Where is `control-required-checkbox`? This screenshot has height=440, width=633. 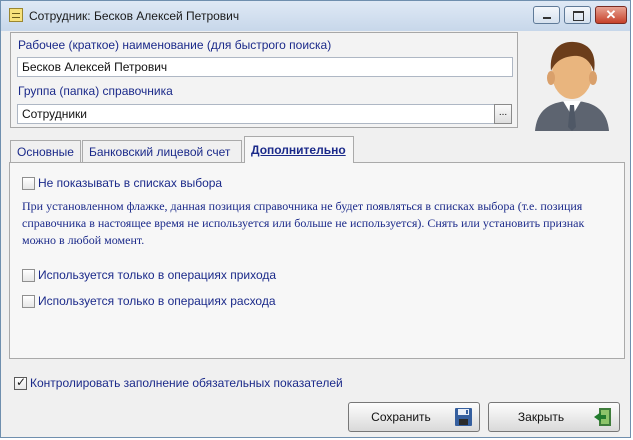
control-required-checkbox is located at coordinates (20, 382).